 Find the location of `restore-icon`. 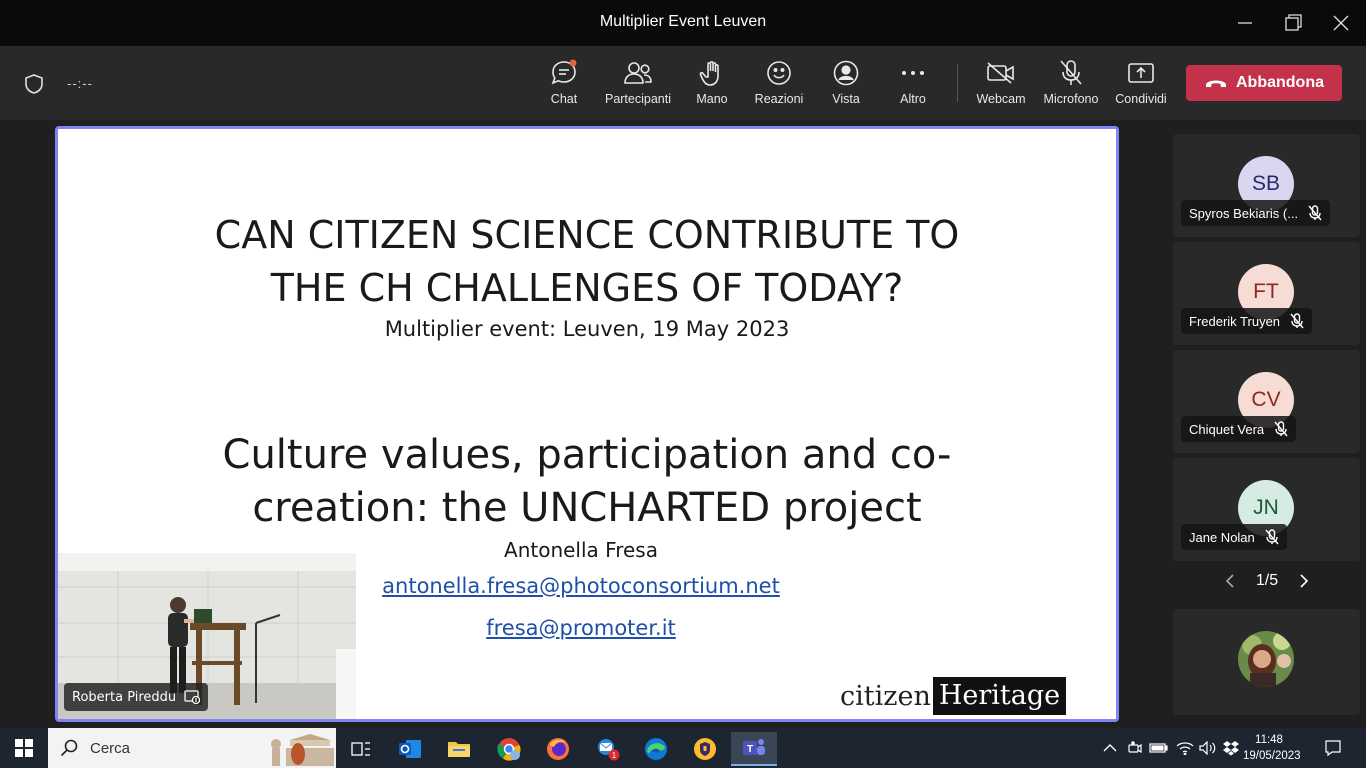

restore-icon is located at coordinates (1293, 22).